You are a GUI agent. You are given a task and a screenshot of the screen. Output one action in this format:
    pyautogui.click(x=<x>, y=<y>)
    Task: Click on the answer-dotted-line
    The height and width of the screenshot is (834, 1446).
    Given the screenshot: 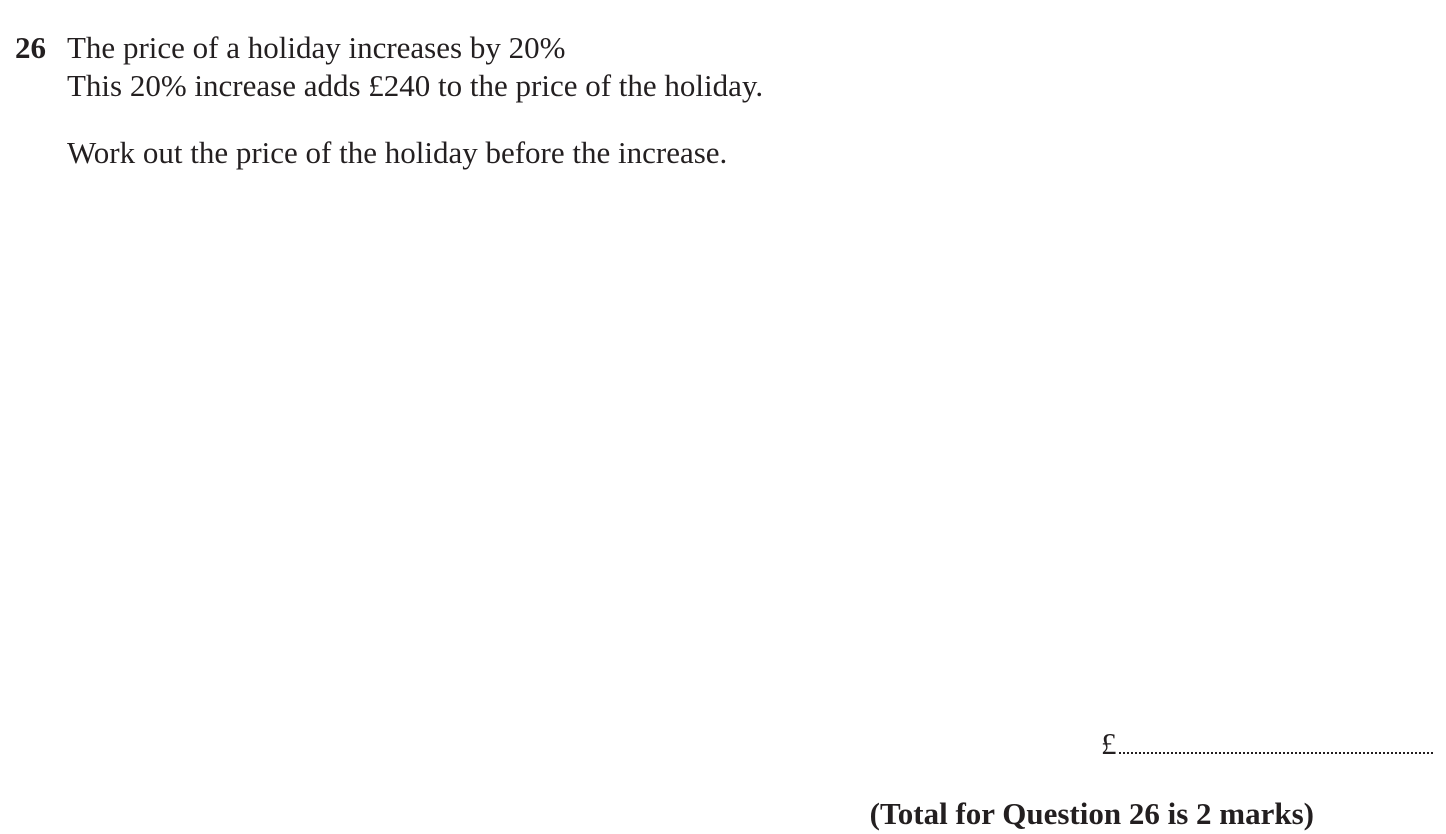 What is the action you would take?
    pyautogui.click(x=1275, y=752)
    